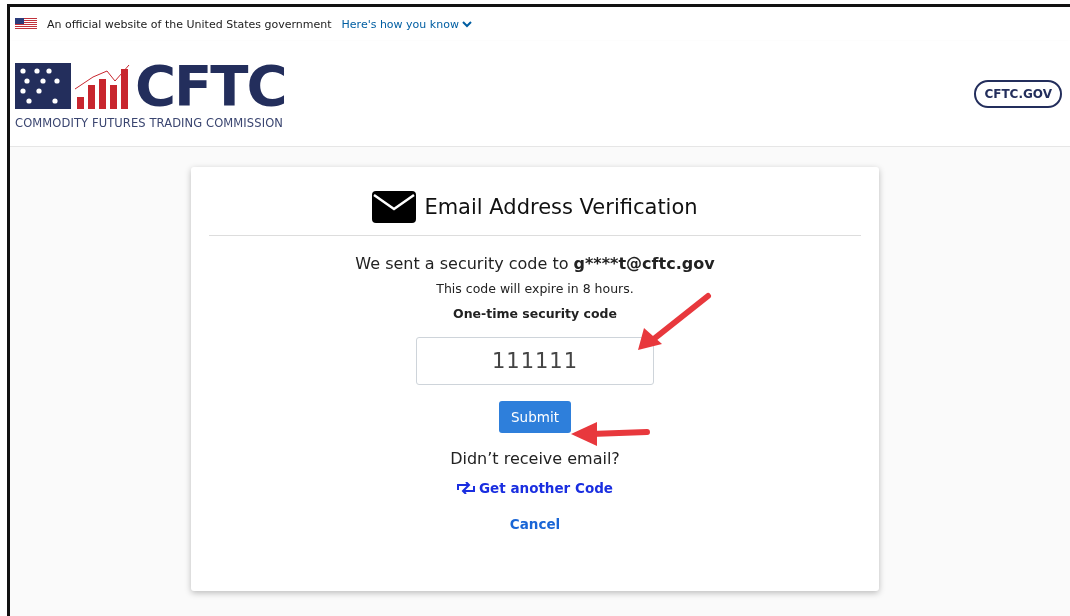  What do you see at coordinates (535, 361) in the screenshot?
I see `code-input-field: 111111` at bounding box center [535, 361].